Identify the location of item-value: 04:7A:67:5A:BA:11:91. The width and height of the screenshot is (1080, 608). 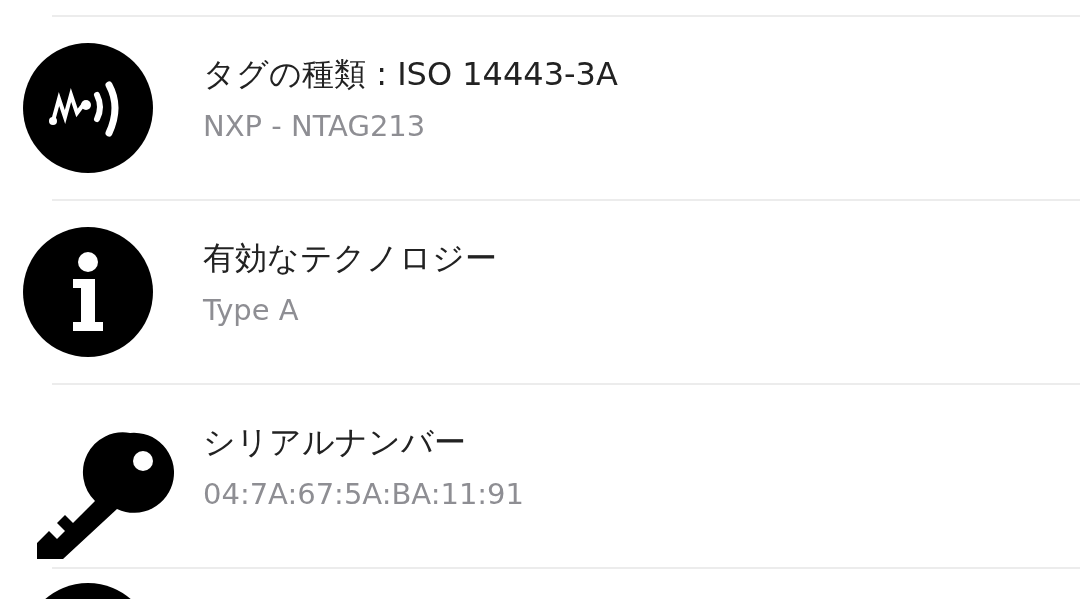
(363, 495).